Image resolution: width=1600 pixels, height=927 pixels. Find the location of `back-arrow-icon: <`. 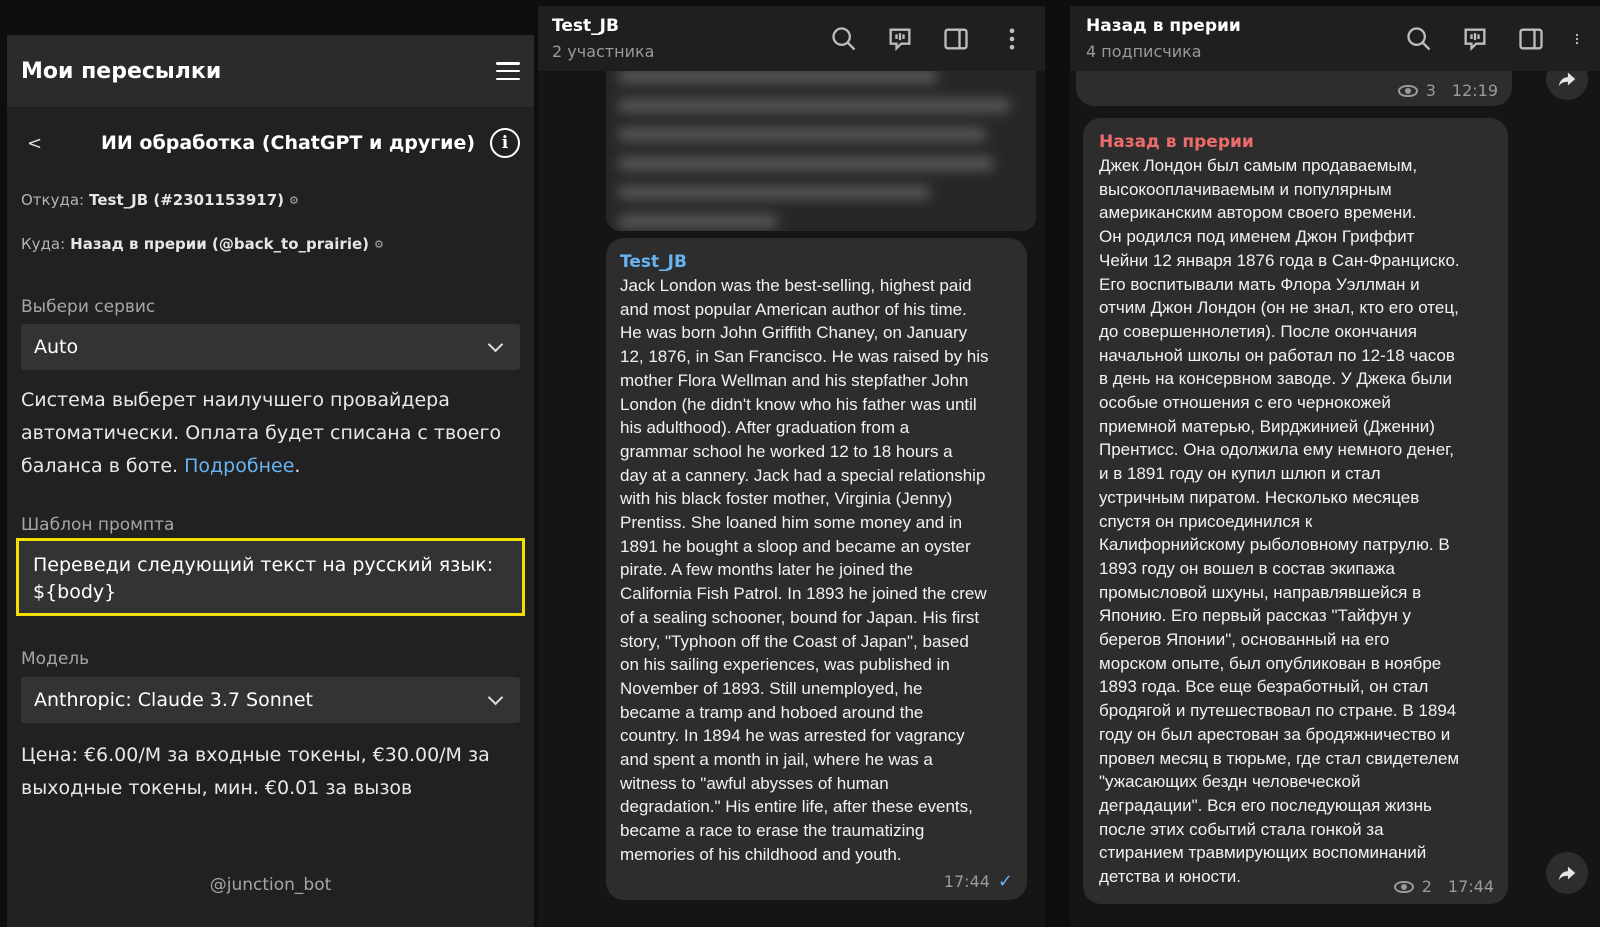

back-arrow-icon: < is located at coordinates (47, 143).